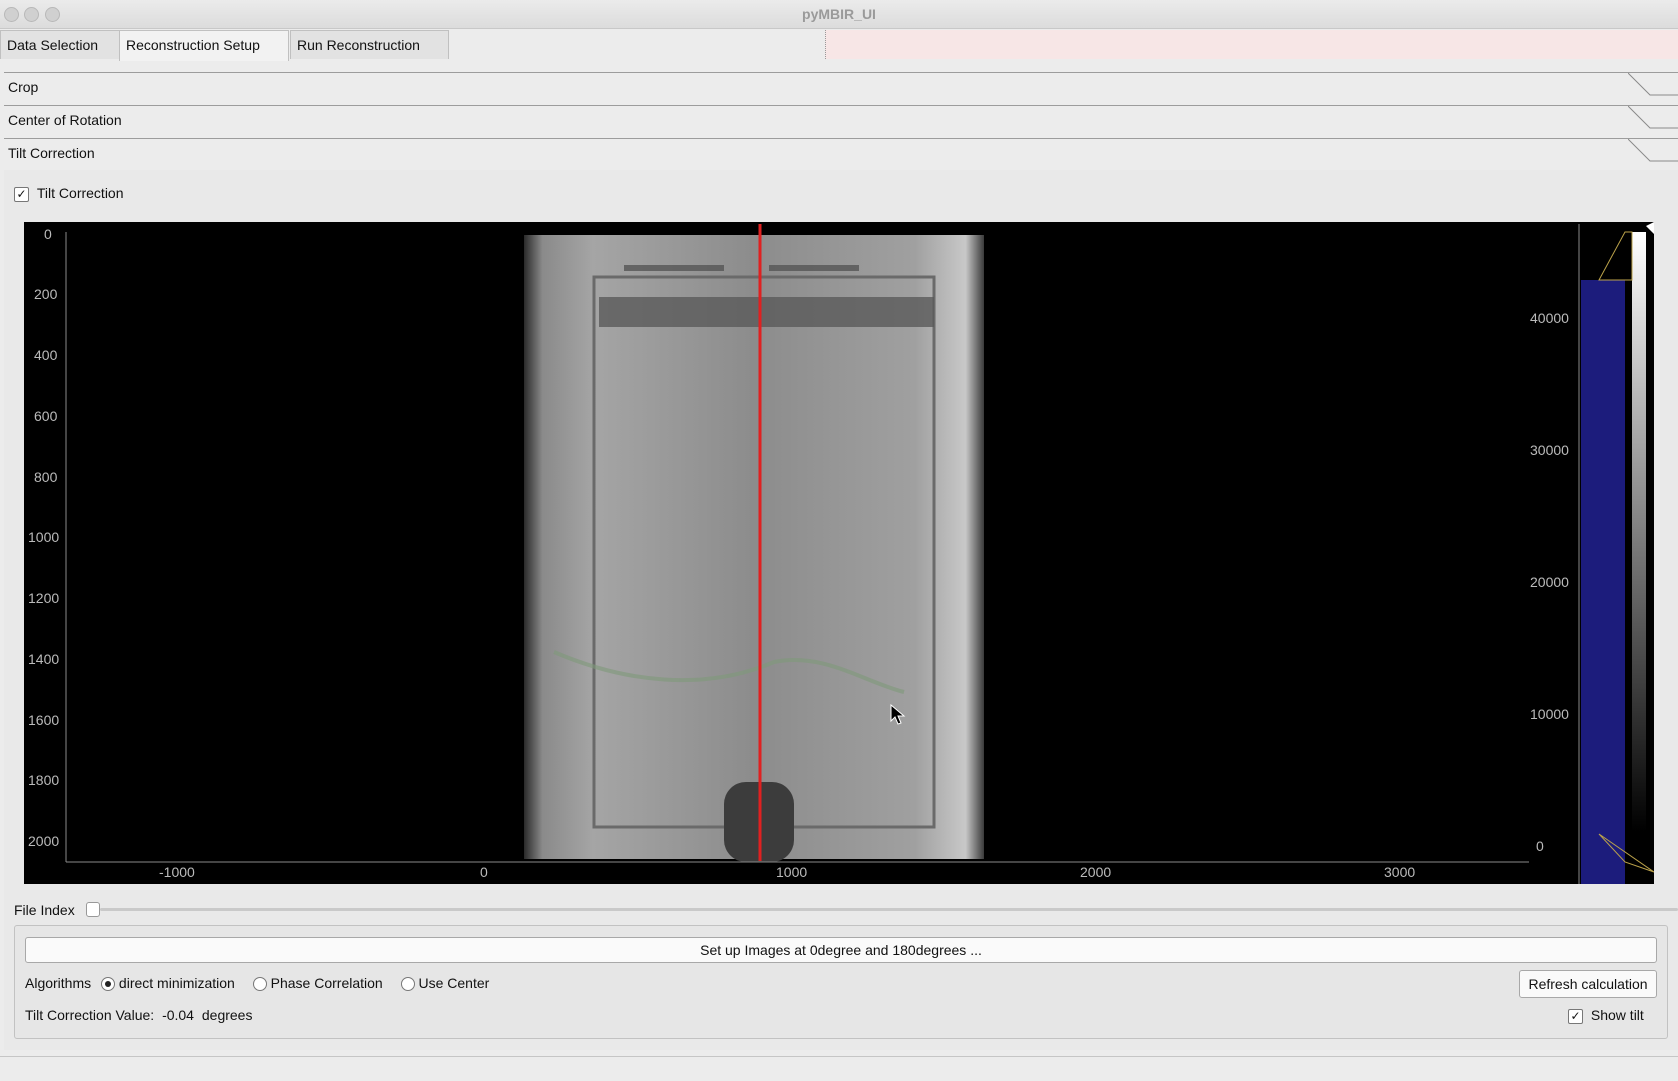 This screenshot has height=1081, width=1678. Describe the element at coordinates (48, 234) in the screenshot. I see `y-tick: 0` at that location.